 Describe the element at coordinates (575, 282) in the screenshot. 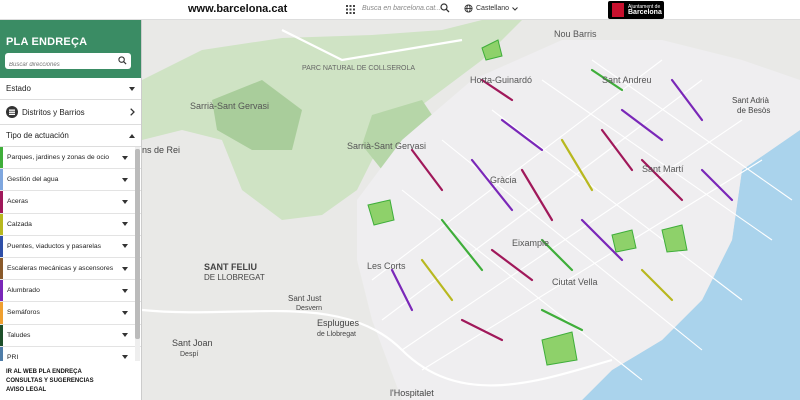

I see `label-ciutat-vella: Ciutat Vella` at that location.